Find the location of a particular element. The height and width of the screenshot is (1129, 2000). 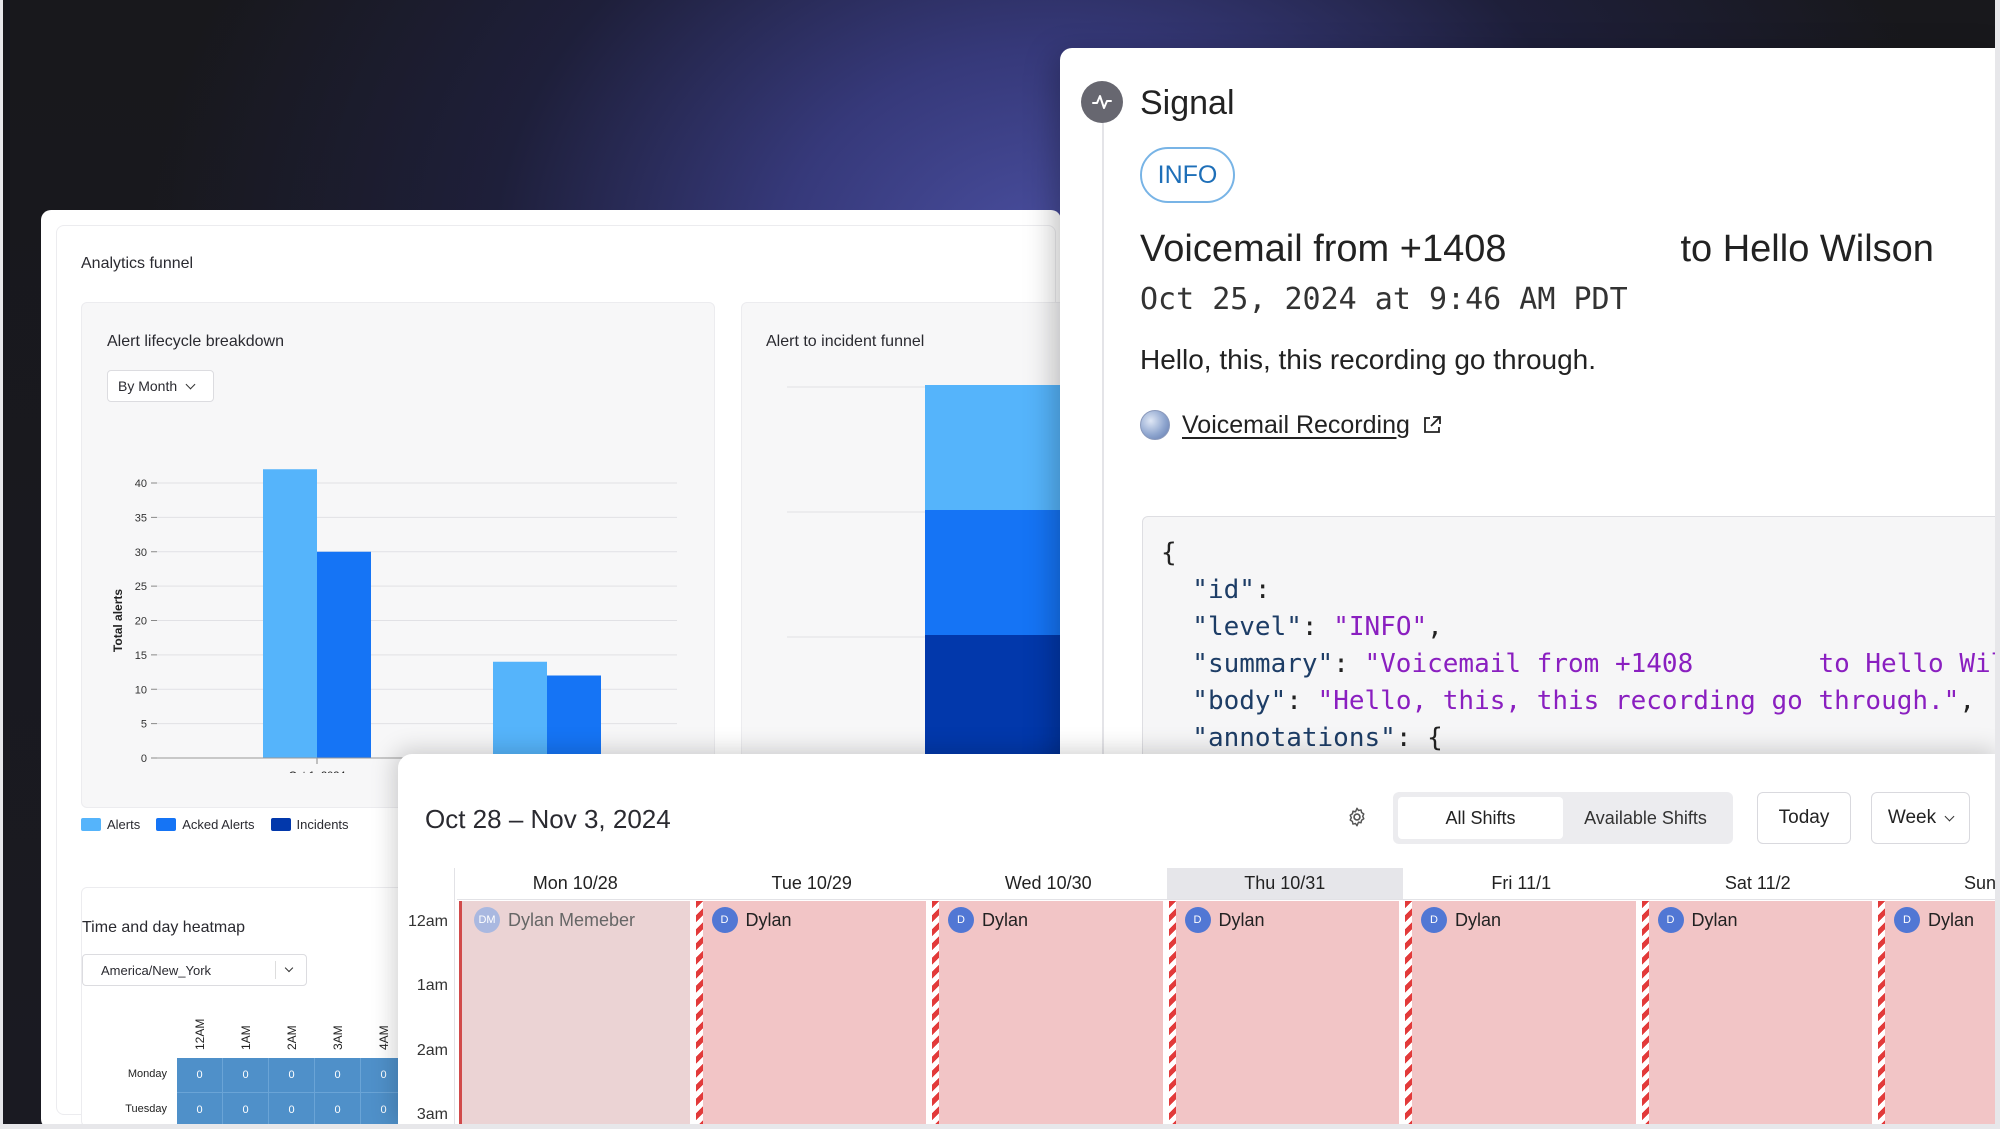

signal-summary: Voicemail from +1408 to Hello Wilson is located at coordinates (1537, 249).